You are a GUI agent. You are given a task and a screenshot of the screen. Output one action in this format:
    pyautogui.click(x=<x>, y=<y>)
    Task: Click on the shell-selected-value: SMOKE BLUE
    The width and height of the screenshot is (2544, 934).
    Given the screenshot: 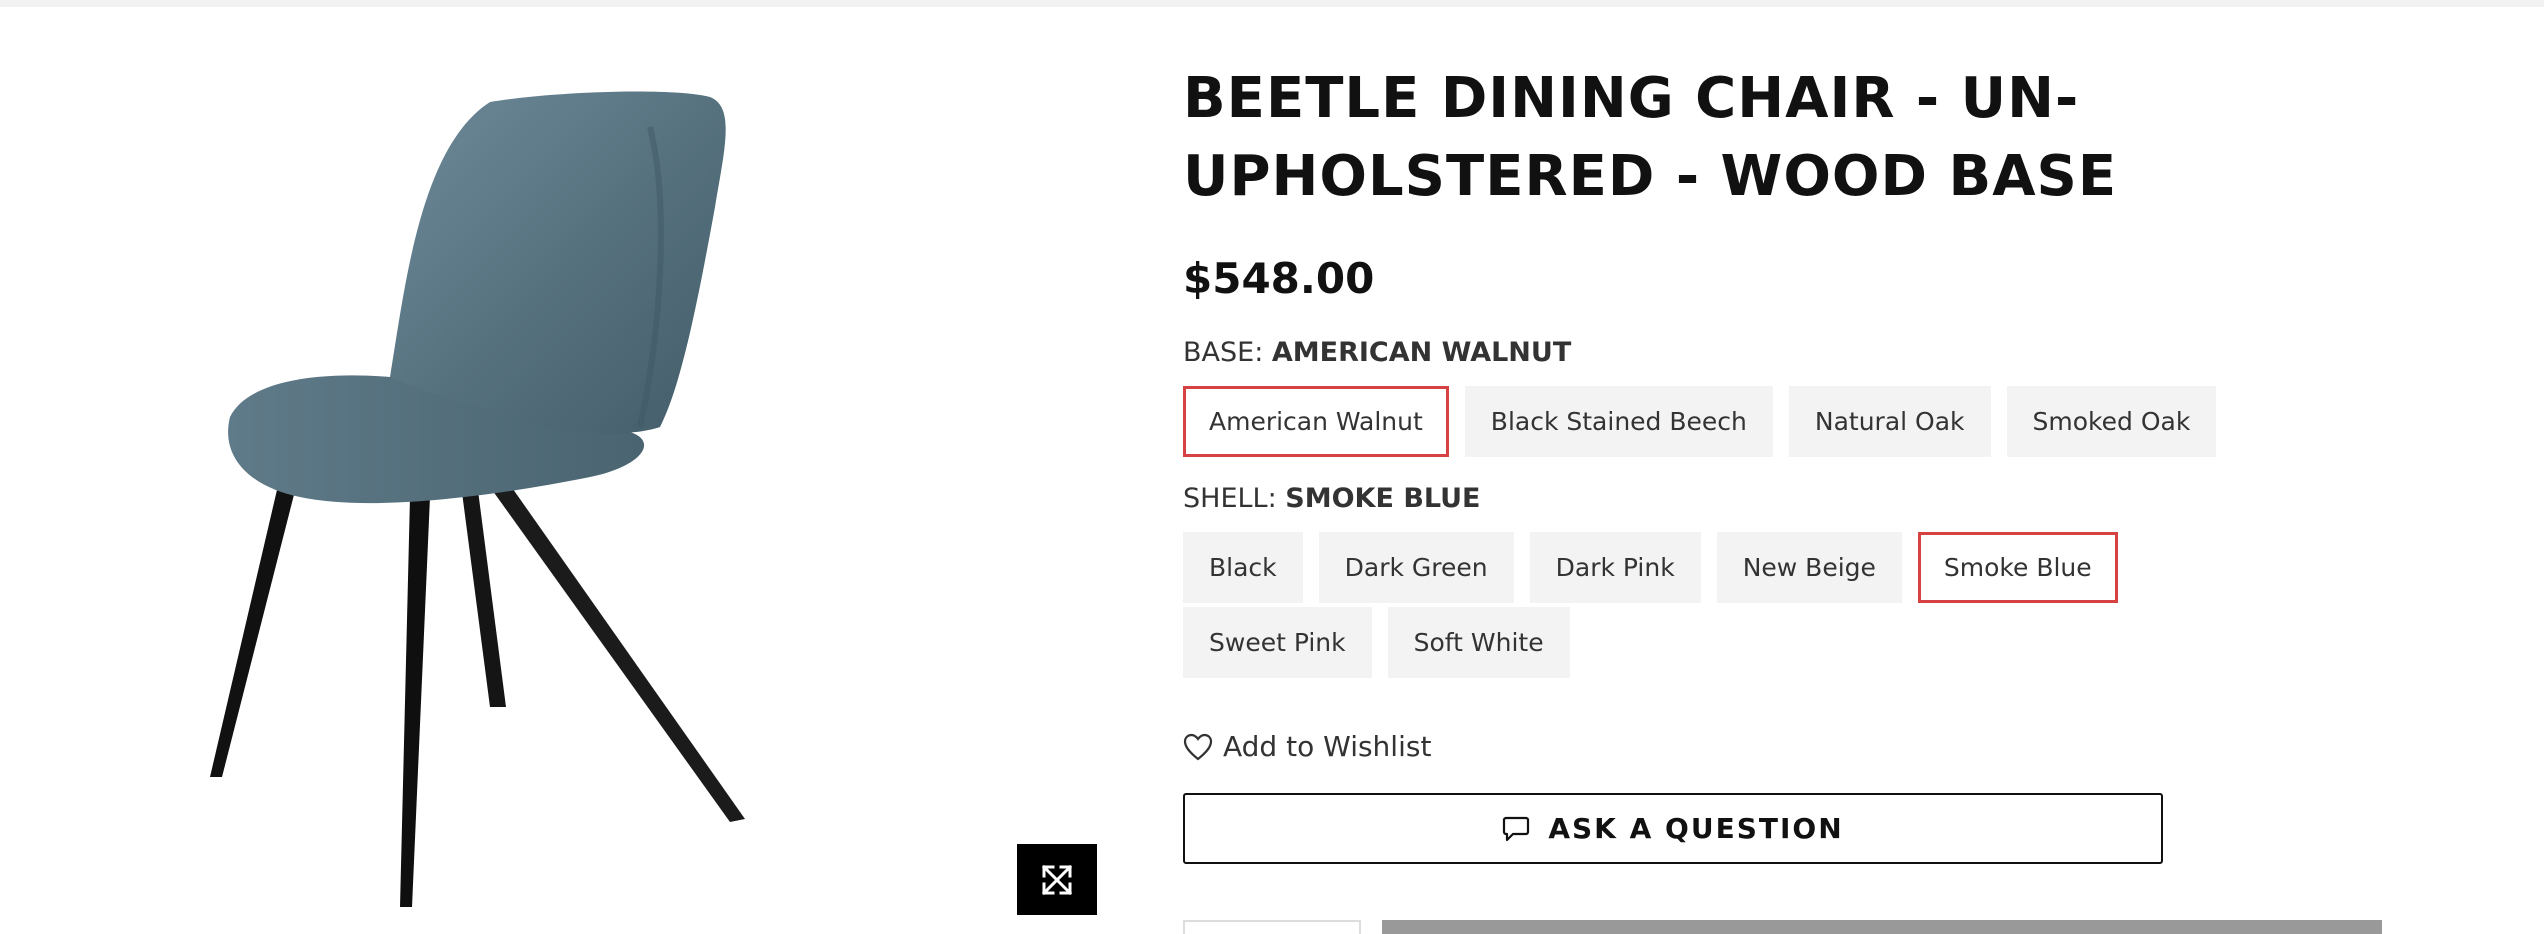 What is the action you would take?
    pyautogui.click(x=1383, y=498)
    